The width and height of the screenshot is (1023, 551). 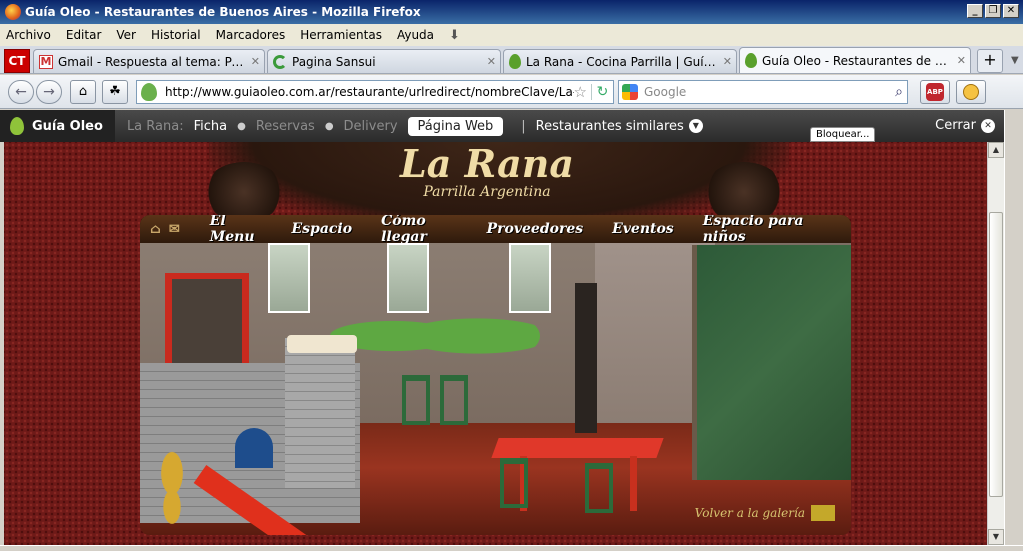 I want to click on scroll-down-button: ▼, so click(x=996, y=537).